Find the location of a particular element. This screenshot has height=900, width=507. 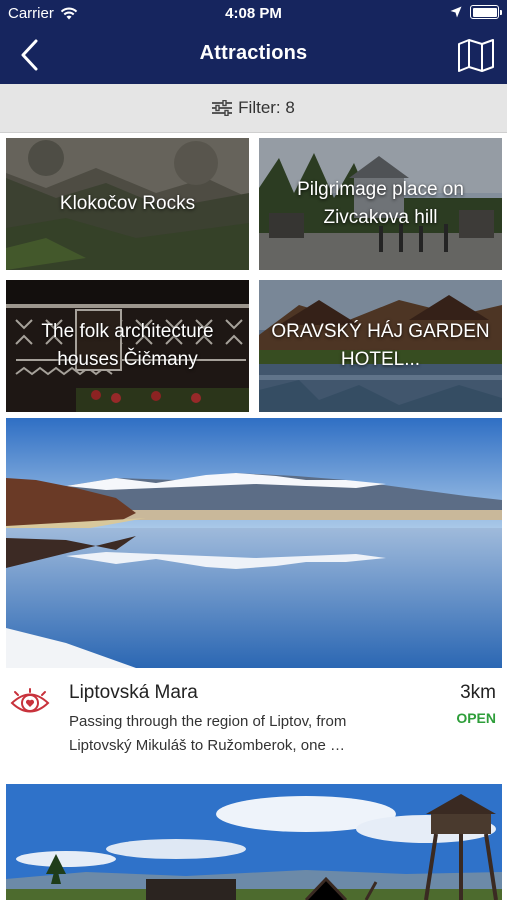

page-title: Attractions is located at coordinates (253, 53).